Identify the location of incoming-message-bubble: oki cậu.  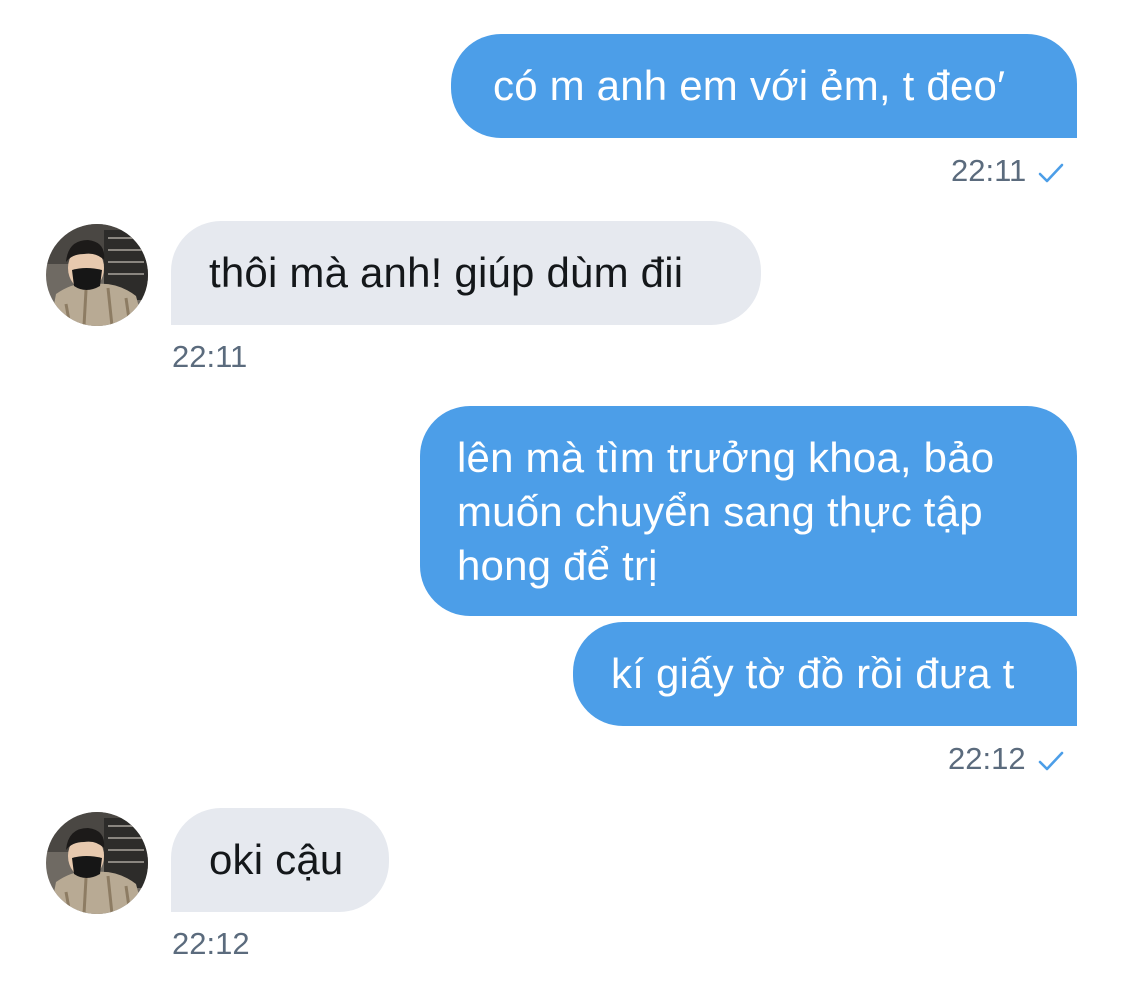
(280, 860).